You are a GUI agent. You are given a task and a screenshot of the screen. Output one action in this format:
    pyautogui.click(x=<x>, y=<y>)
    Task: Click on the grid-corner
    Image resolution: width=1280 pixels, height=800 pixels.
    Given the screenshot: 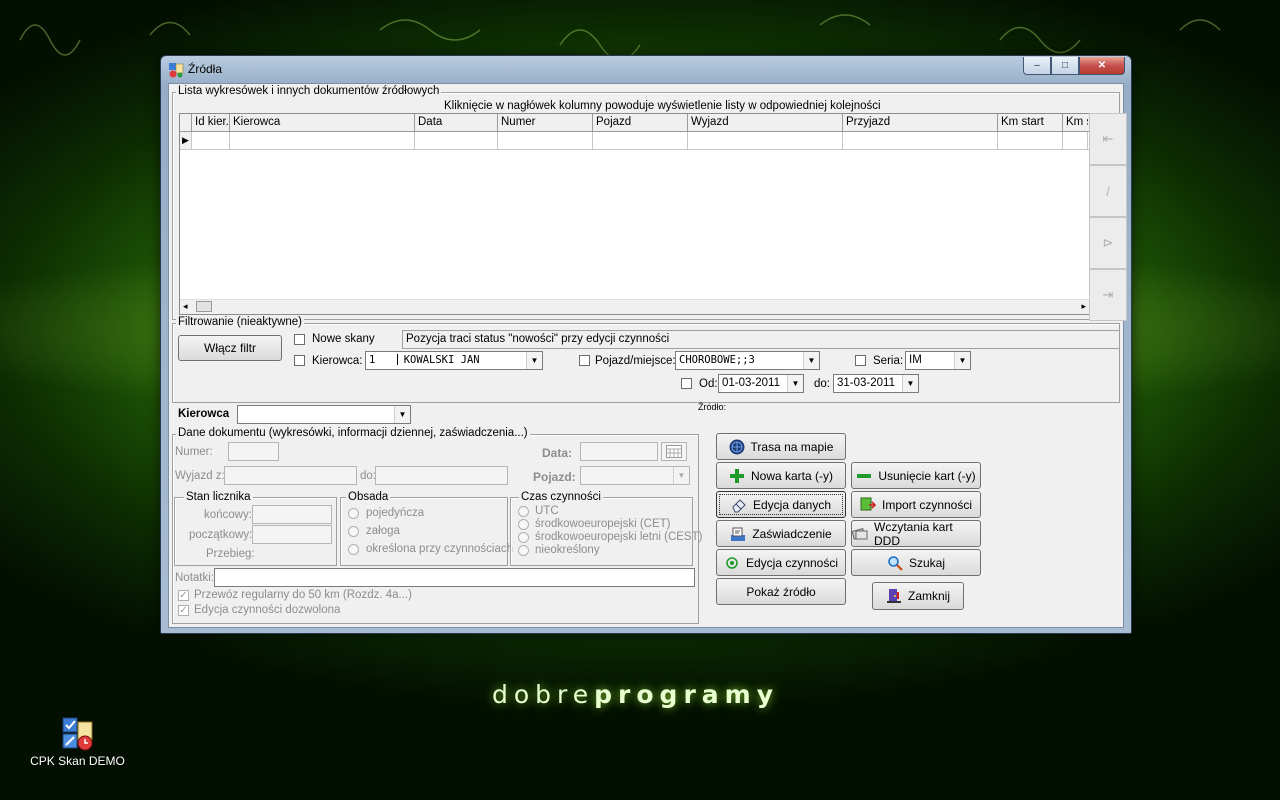 What is the action you would take?
    pyautogui.click(x=186, y=122)
    